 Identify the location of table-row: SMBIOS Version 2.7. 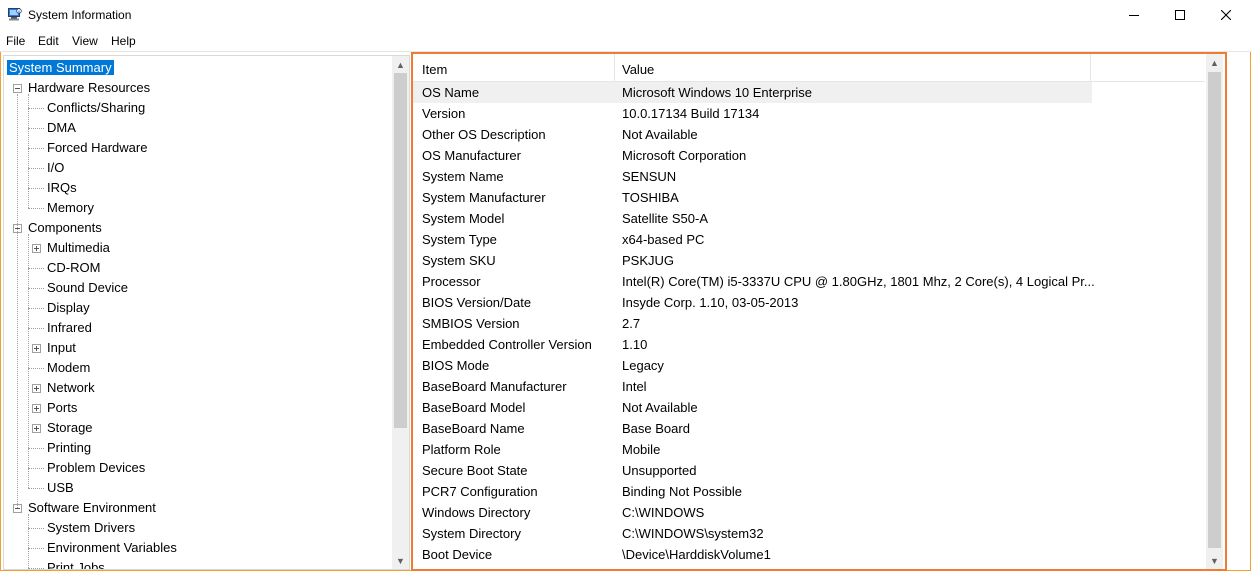
(752, 323).